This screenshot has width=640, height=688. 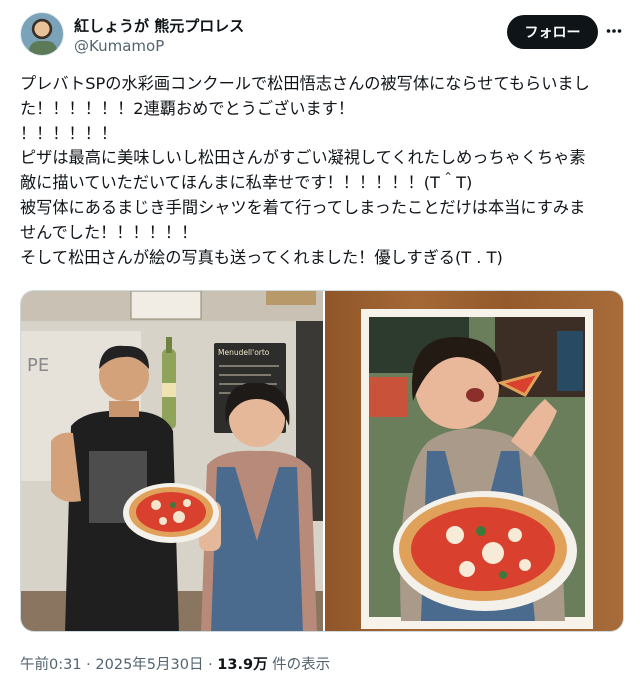 I want to click on author-handle: @KumamoP, so click(x=119, y=46).